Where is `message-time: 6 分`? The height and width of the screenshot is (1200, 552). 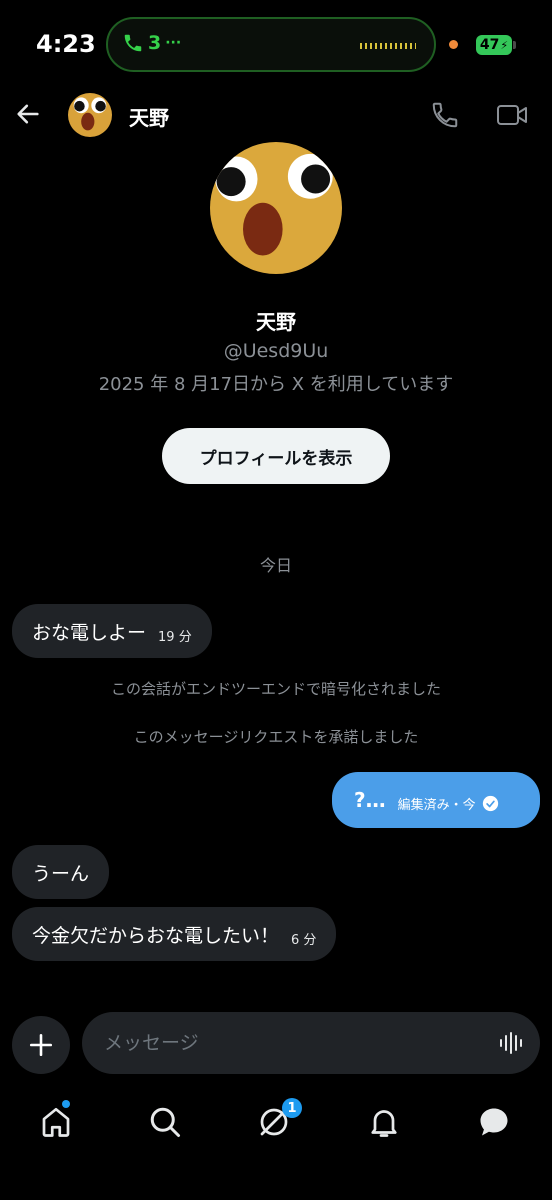
message-time: 6 分 is located at coordinates (304, 940).